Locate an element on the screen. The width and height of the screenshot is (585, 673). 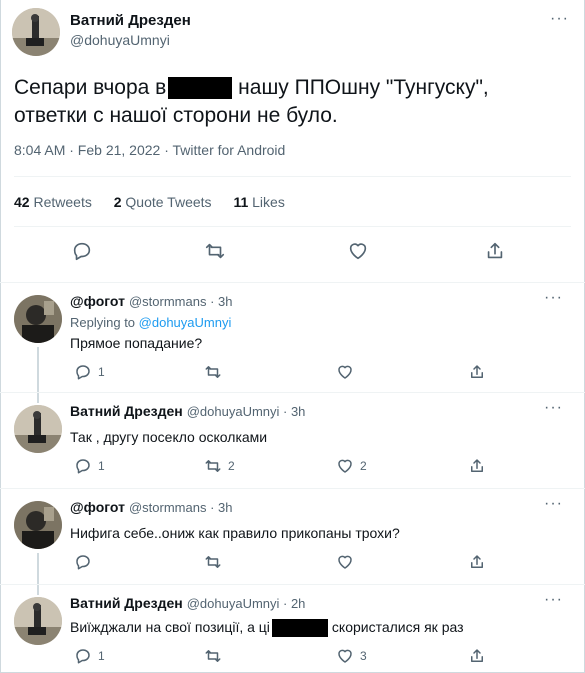
reply-header: Ватний Дрезден @dohuyaUmnyi · 2h is located at coordinates (187, 603).